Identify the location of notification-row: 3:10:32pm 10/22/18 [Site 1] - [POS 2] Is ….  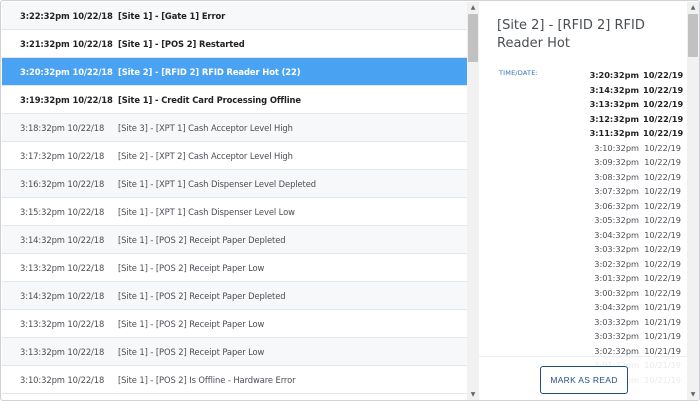
(234, 380).